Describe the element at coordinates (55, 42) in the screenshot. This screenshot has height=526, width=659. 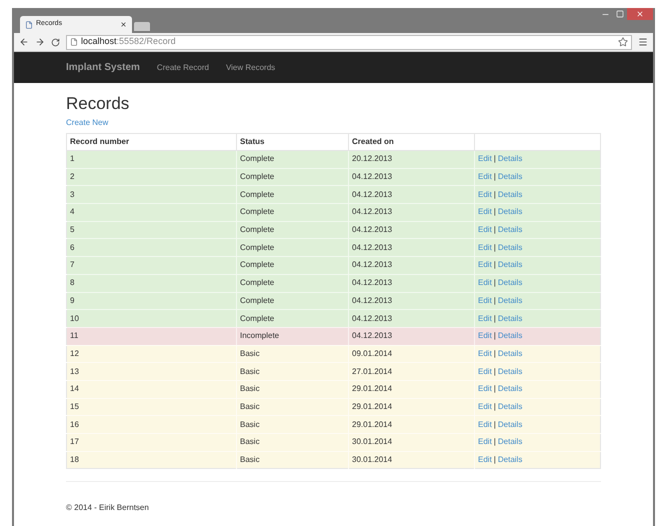
I see `reload-icon` at that location.